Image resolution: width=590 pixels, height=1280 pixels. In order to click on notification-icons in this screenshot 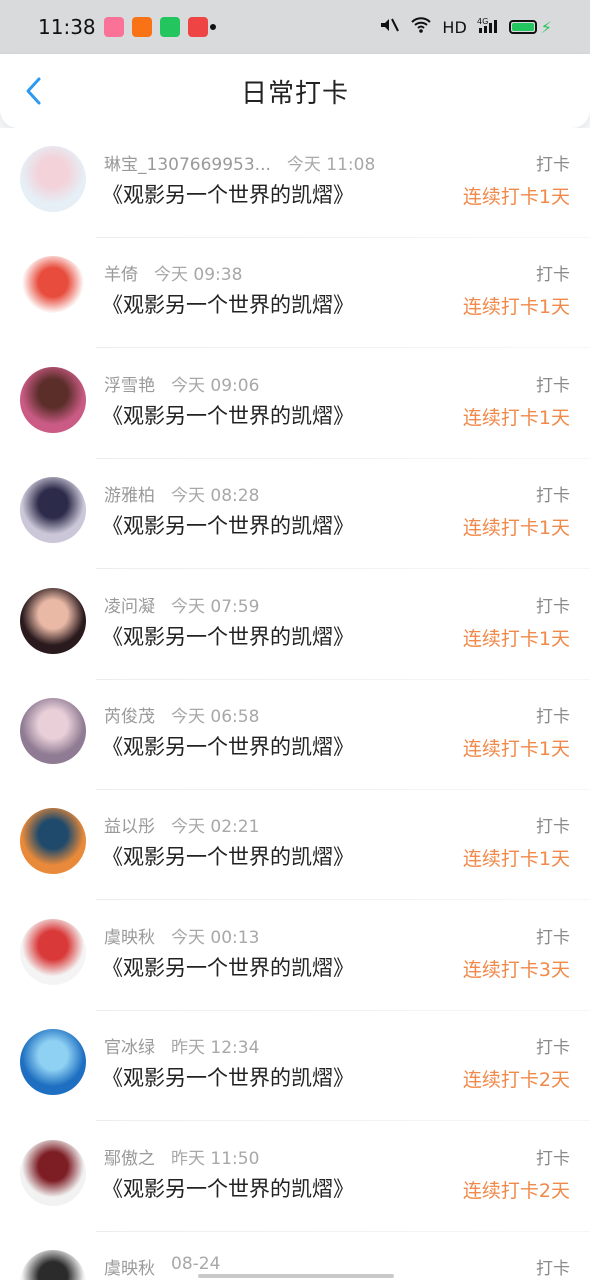, I will do `click(156, 27)`.